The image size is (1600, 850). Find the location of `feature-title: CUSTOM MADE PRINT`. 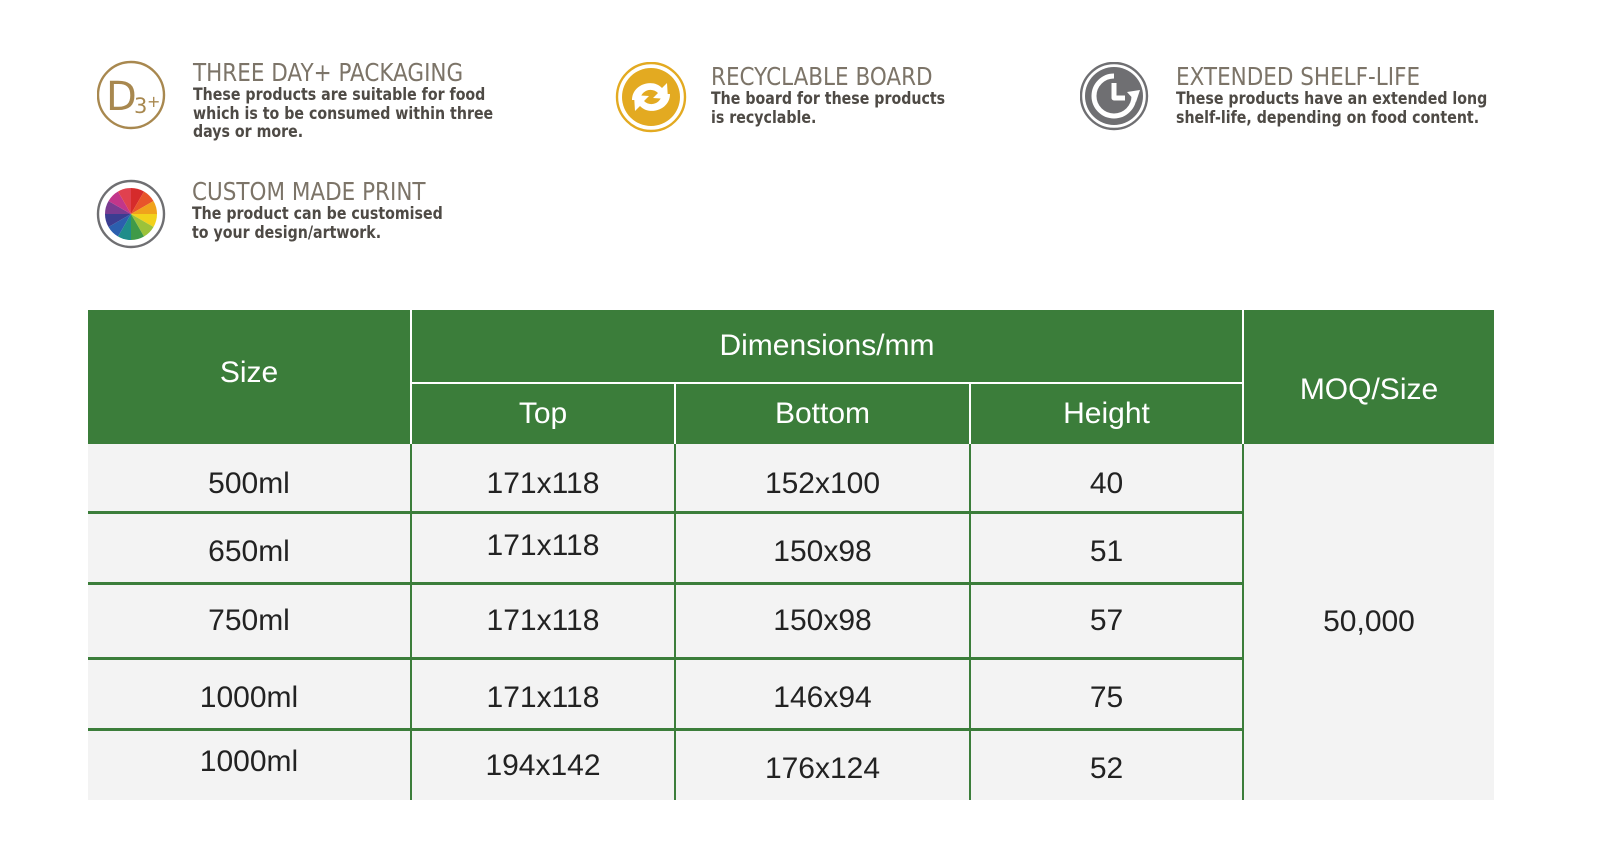

feature-title: CUSTOM MADE PRINT is located at coordinates (309, 191).